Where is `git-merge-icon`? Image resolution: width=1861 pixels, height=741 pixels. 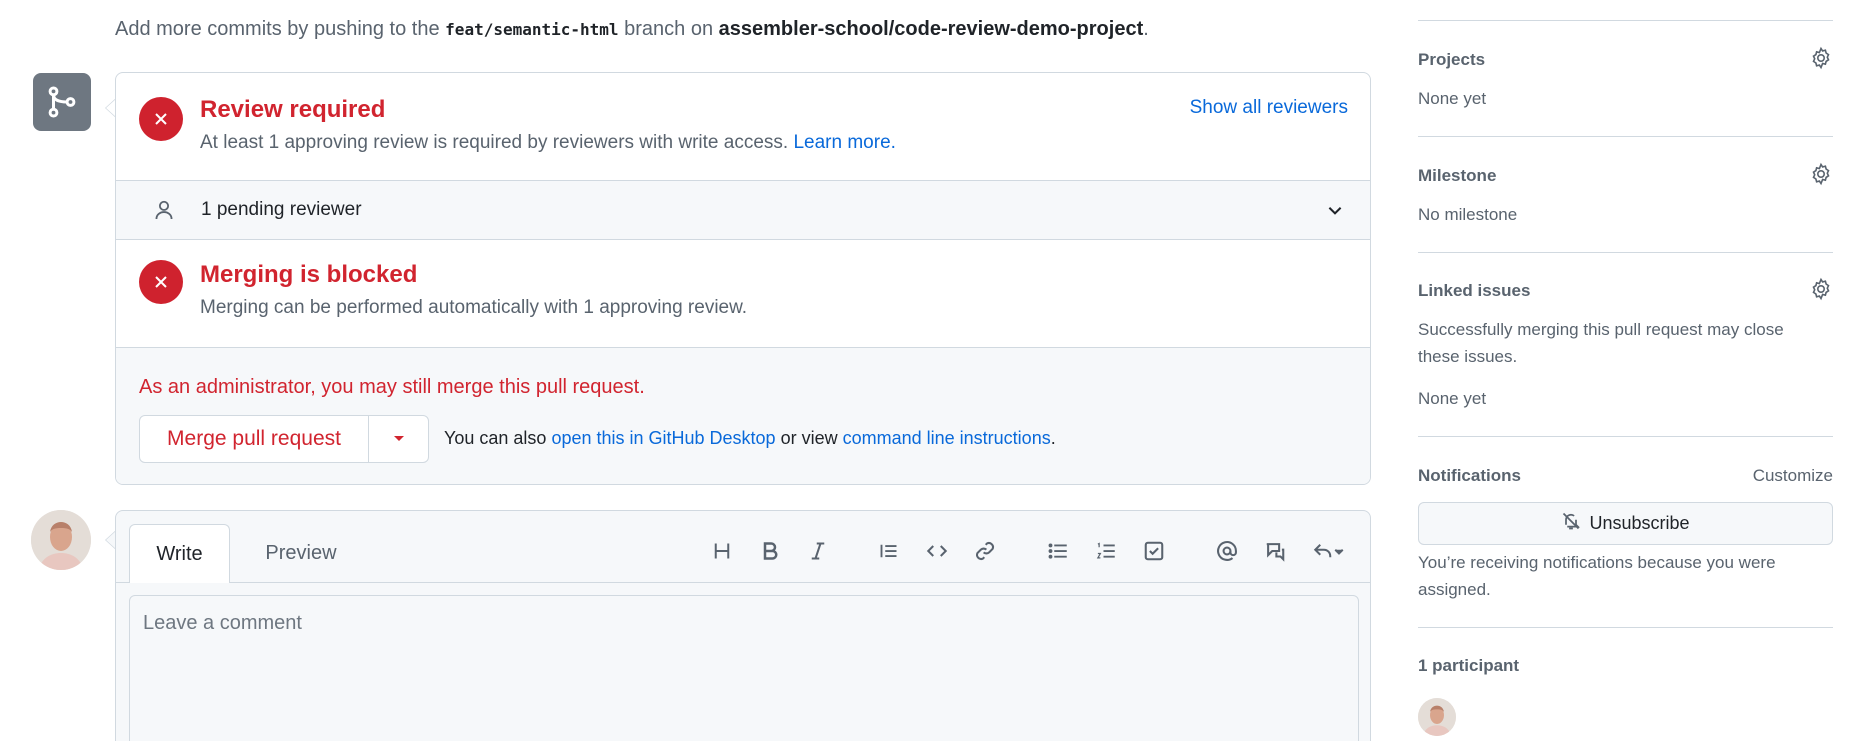 git-merge-icon is located at coordinates (62, 102).